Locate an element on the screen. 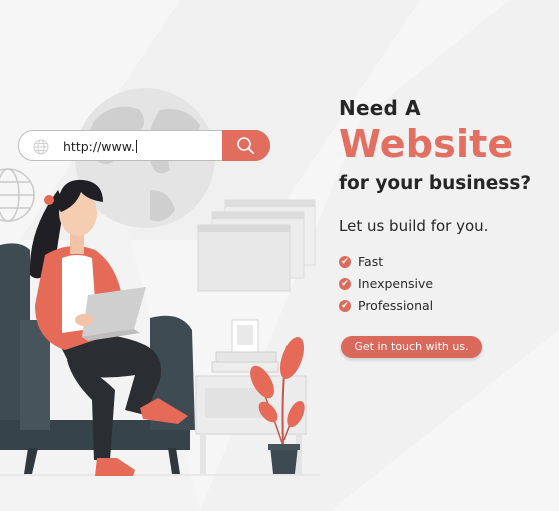 This screenshot has height=511, width=559. feature-label: Professional is located at coordinates (396, 305).